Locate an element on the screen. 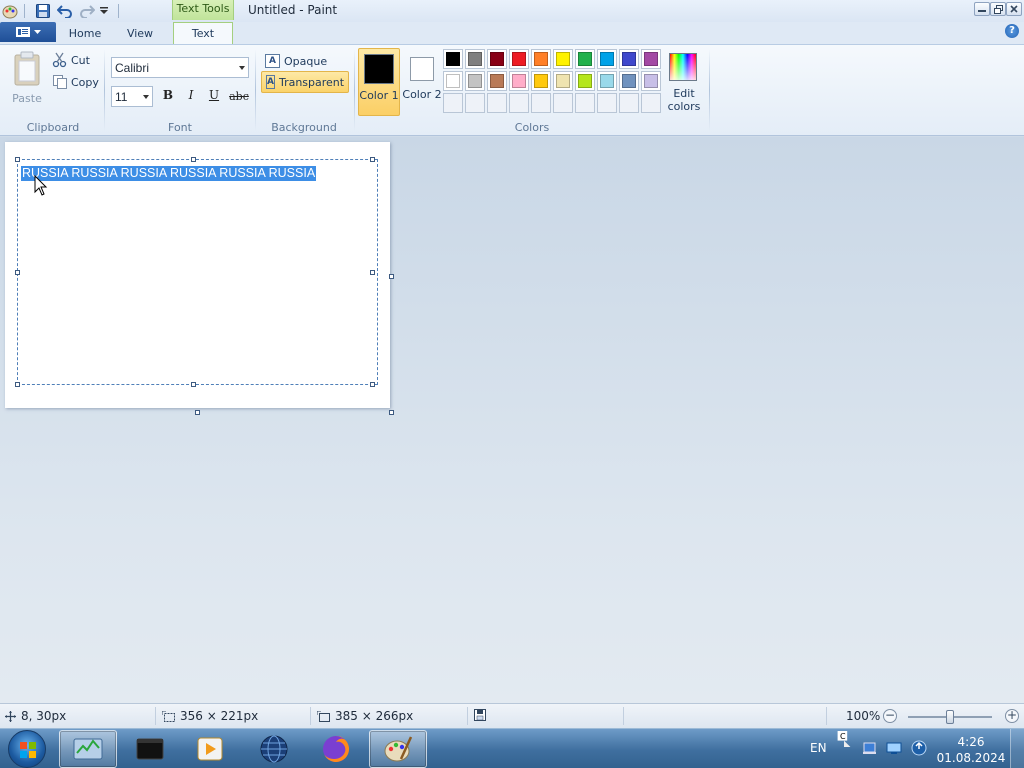 This screenshot has width=1024, height=768. close-button is located at coordinates (1014, 9).